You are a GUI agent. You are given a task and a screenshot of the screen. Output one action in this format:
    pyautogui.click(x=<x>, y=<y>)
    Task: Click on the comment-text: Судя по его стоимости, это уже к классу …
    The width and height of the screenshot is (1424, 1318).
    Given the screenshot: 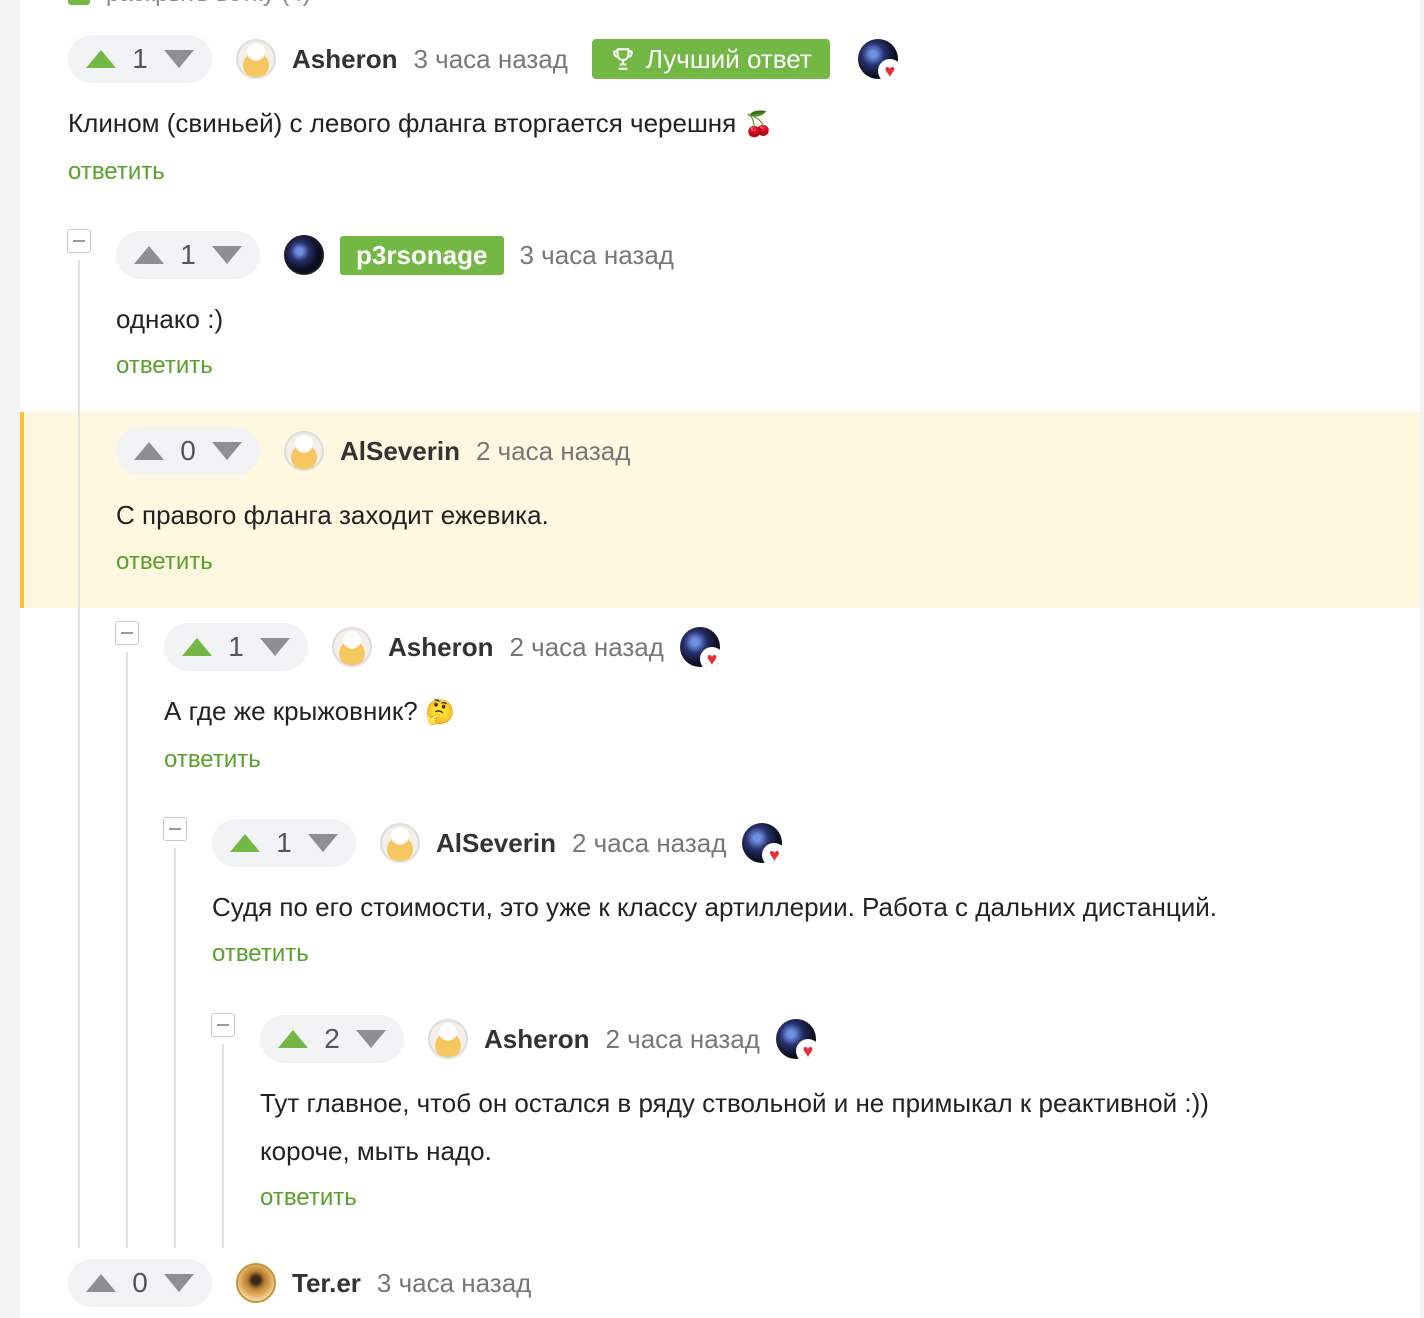 What is the action you would take?
    pyautogui.click(x=715, y=907)
    